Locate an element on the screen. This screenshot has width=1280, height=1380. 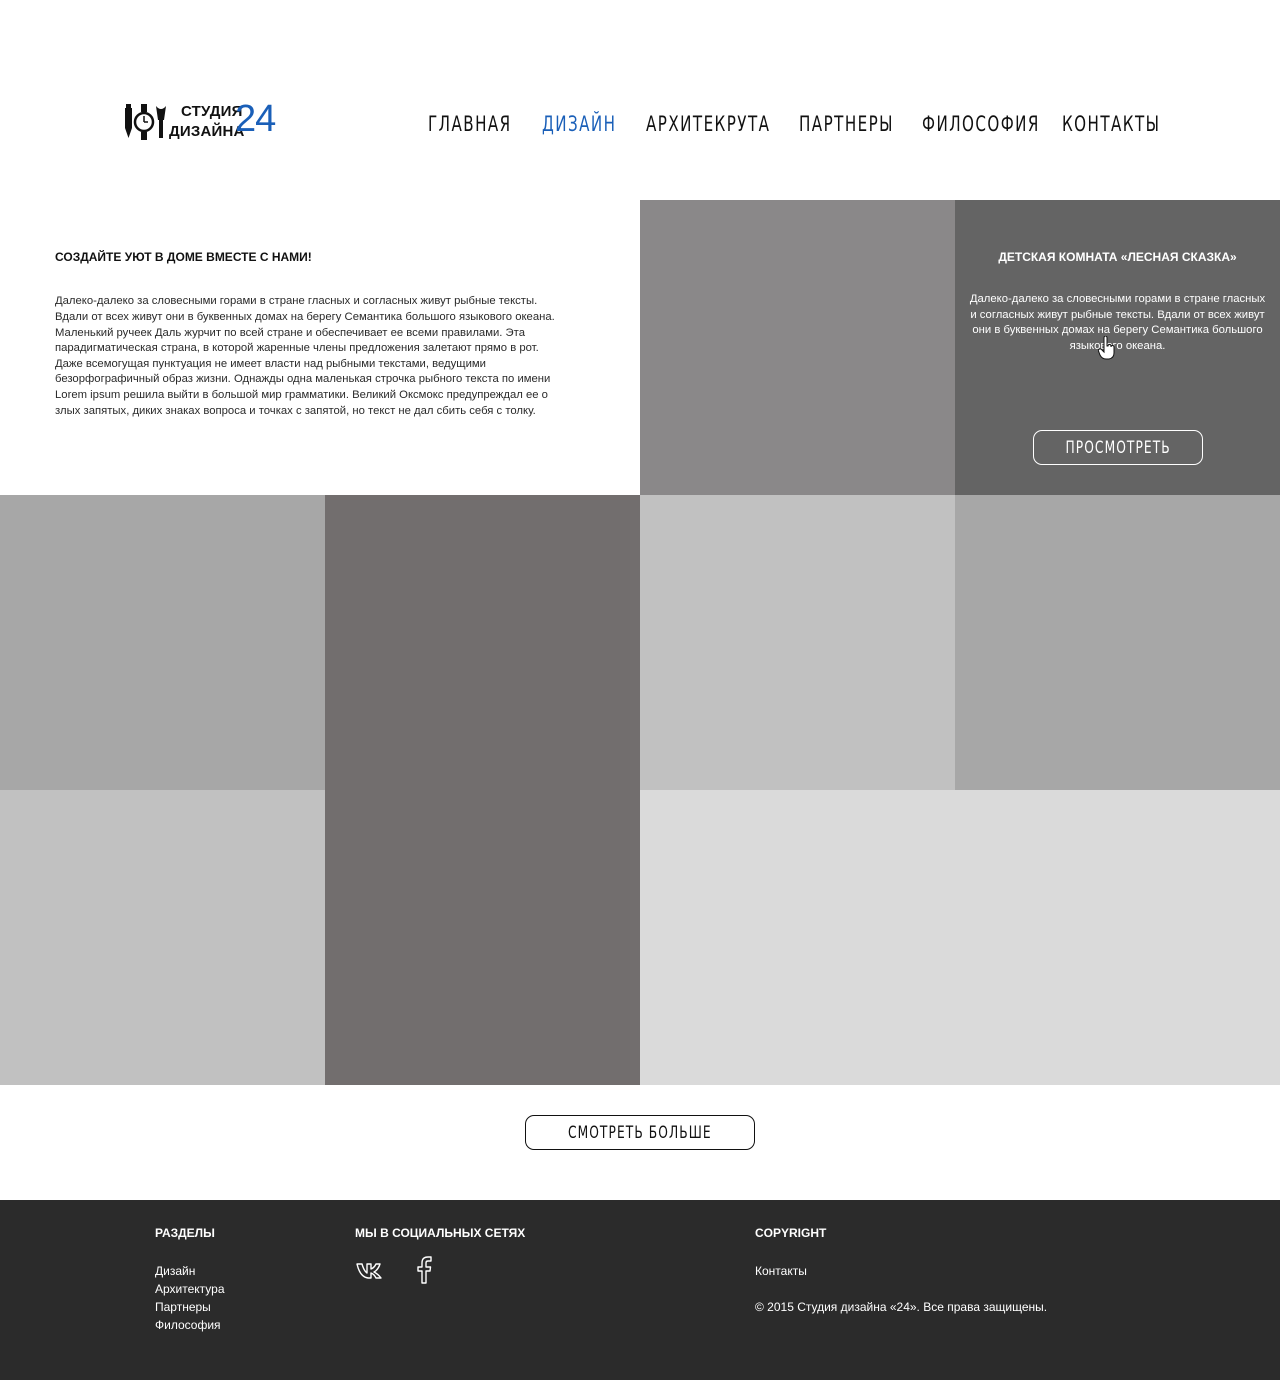
see-more-button: СМОТРЕТЬ БОЛЬШЕ is located at coordinates (640, 1132).